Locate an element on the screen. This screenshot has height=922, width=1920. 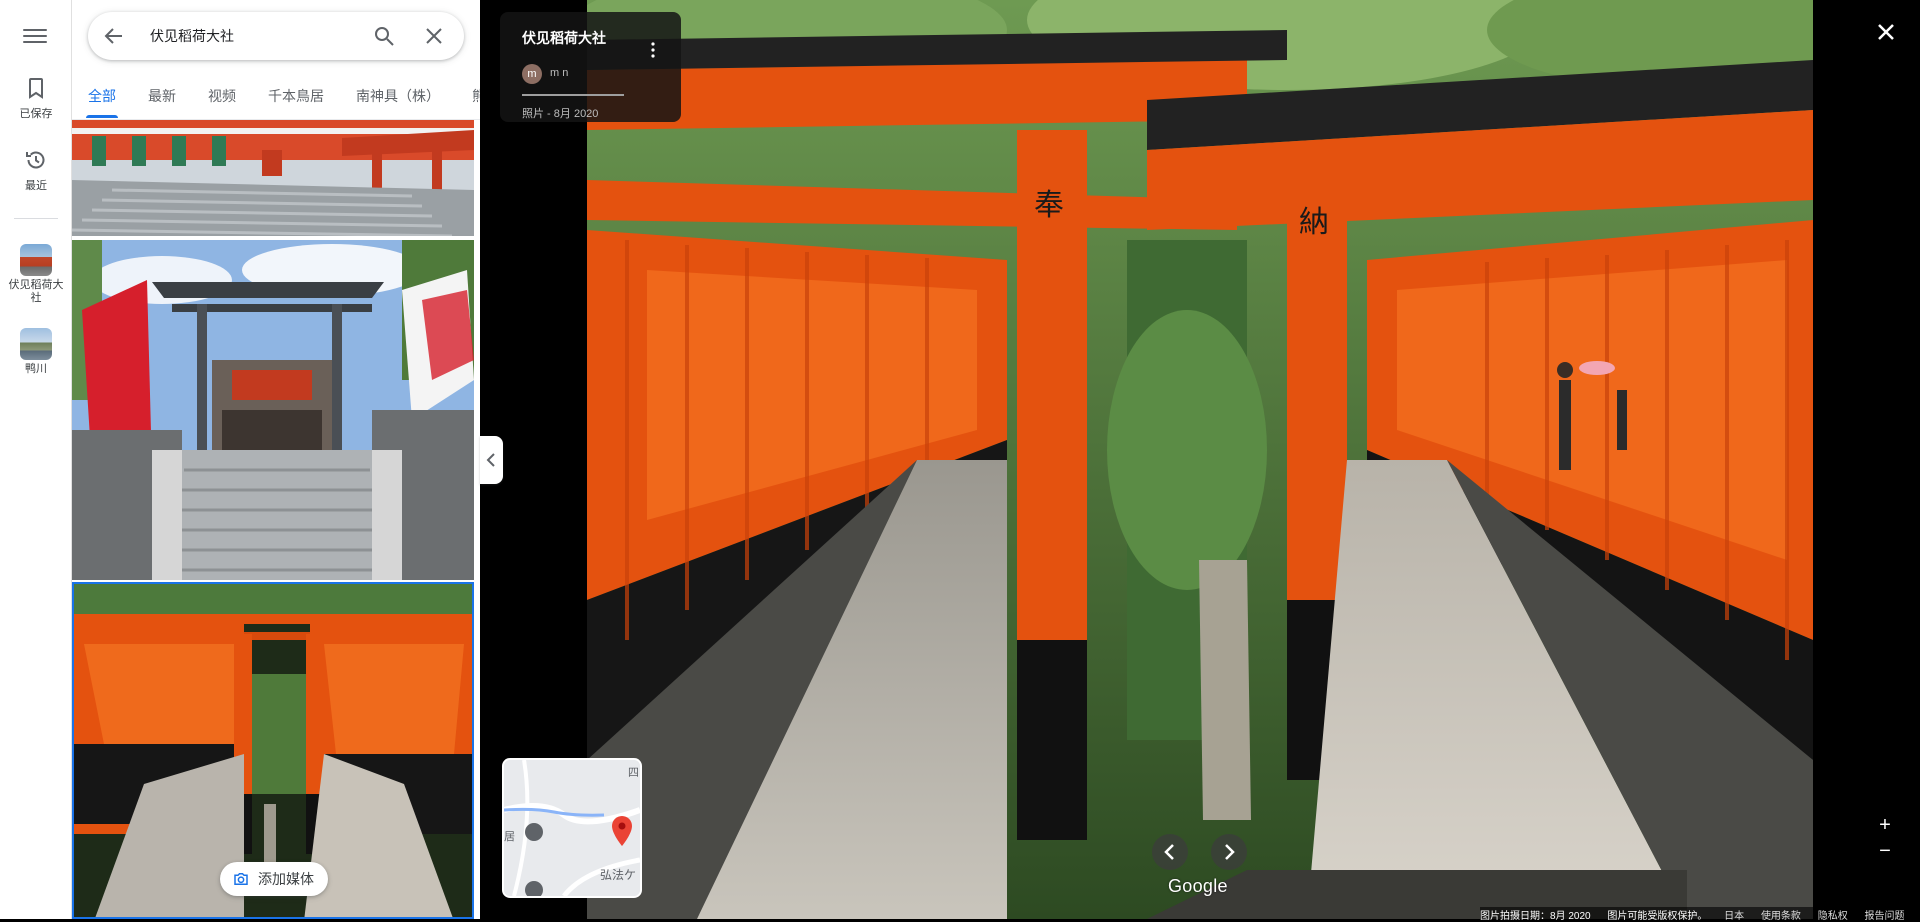
tab-senbon-torii: 千本鳥居 is located at coordinates (296, 102).